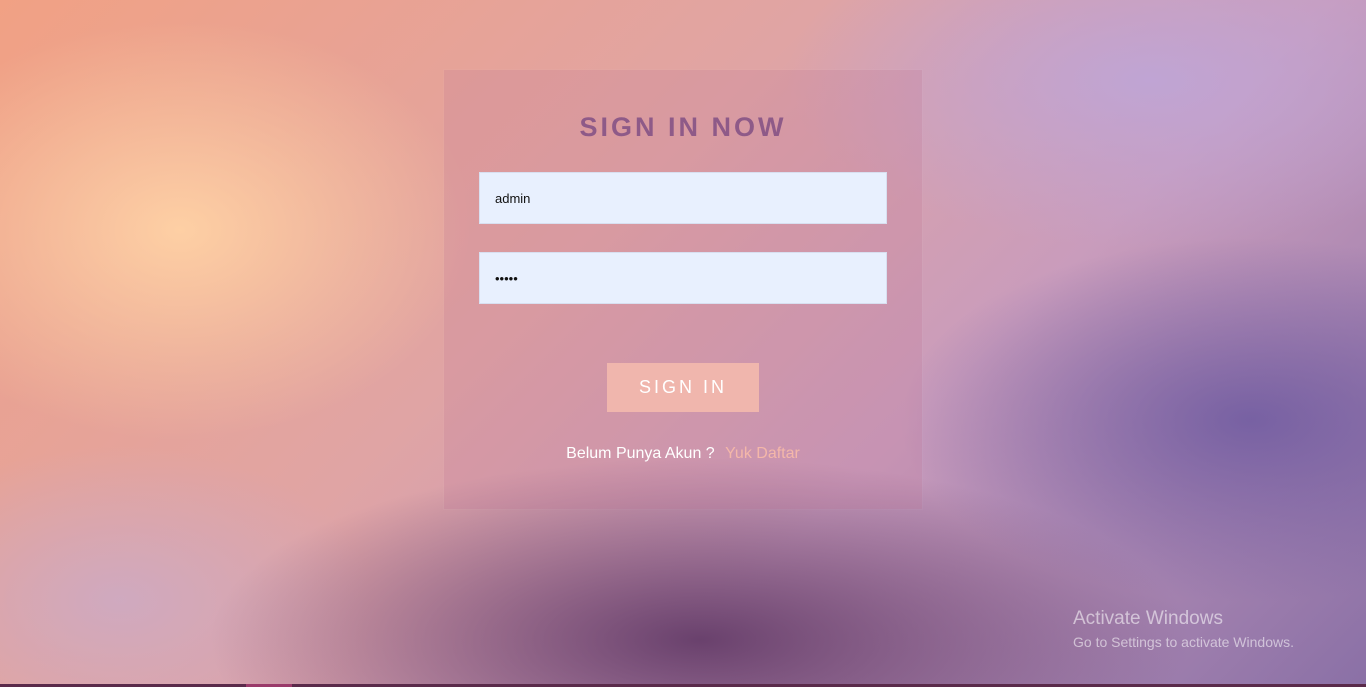  I want to click on login-title: SIGN IN NOW, so click(683, 127).